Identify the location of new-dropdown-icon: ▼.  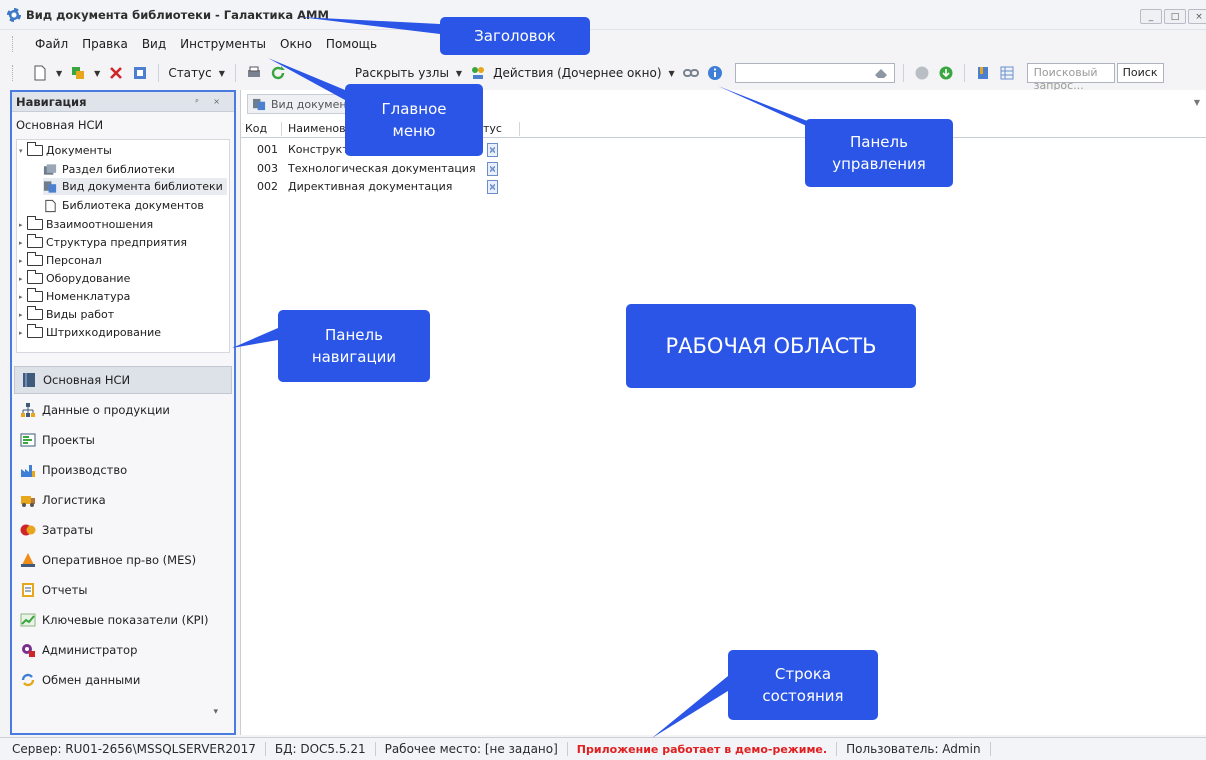
(59, 73).